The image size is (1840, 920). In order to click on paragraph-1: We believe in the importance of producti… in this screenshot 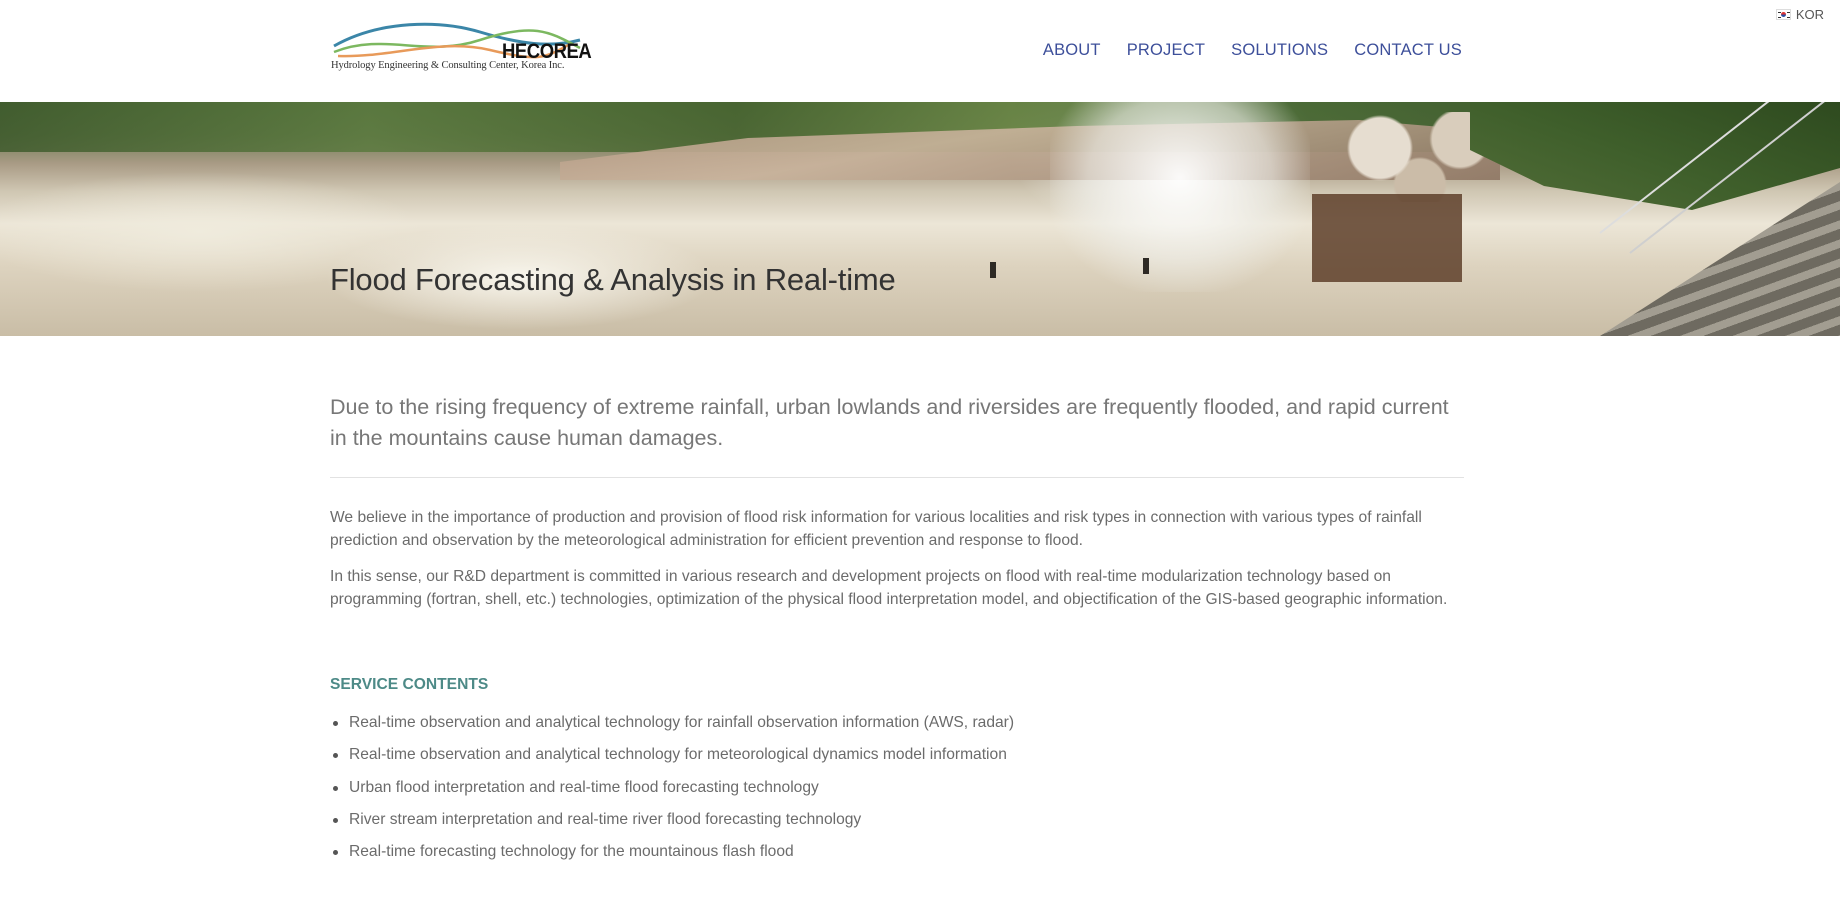, I will do `click(876, 529)`.